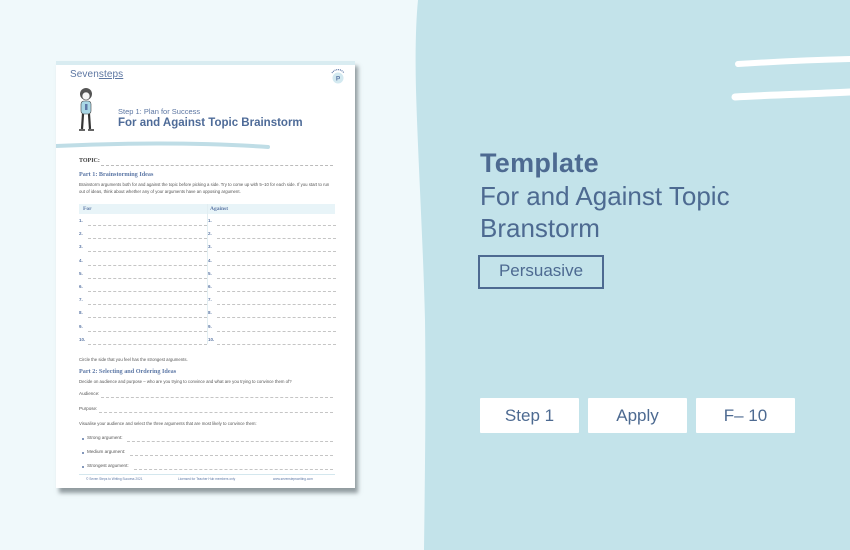 The image size is (850, 550). What do you see at coordinates (143, 329) in the screenshot?
I see `for-row: 9.` at bounding box center [143, 329].